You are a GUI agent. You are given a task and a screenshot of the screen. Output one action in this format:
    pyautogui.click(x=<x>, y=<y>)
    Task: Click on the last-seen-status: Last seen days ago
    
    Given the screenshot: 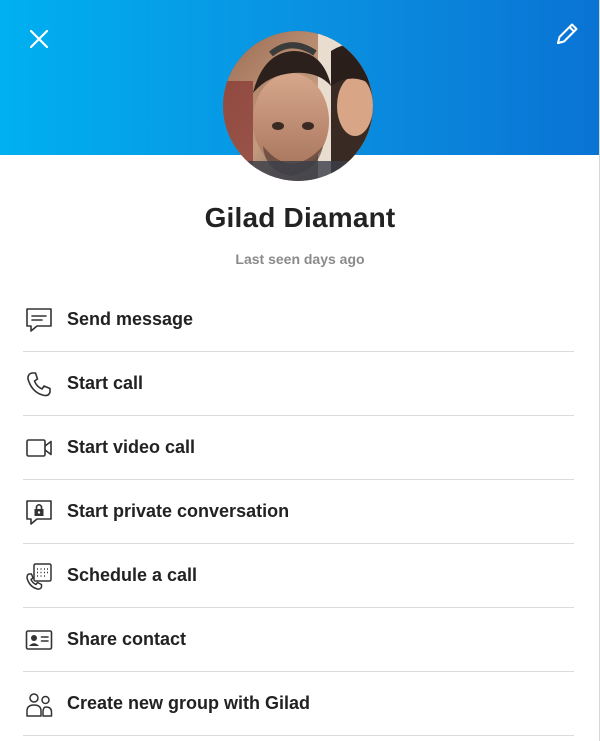 What is the action you would take?
    pyautogui.click(x=300, y=259)
    